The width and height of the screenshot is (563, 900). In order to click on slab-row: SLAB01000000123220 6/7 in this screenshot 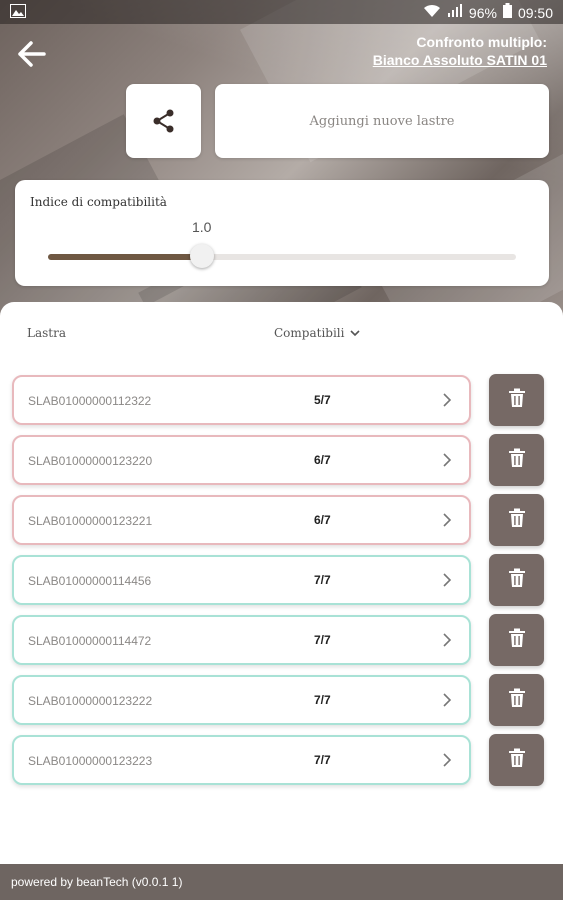, I will do `click(241, 460)`.